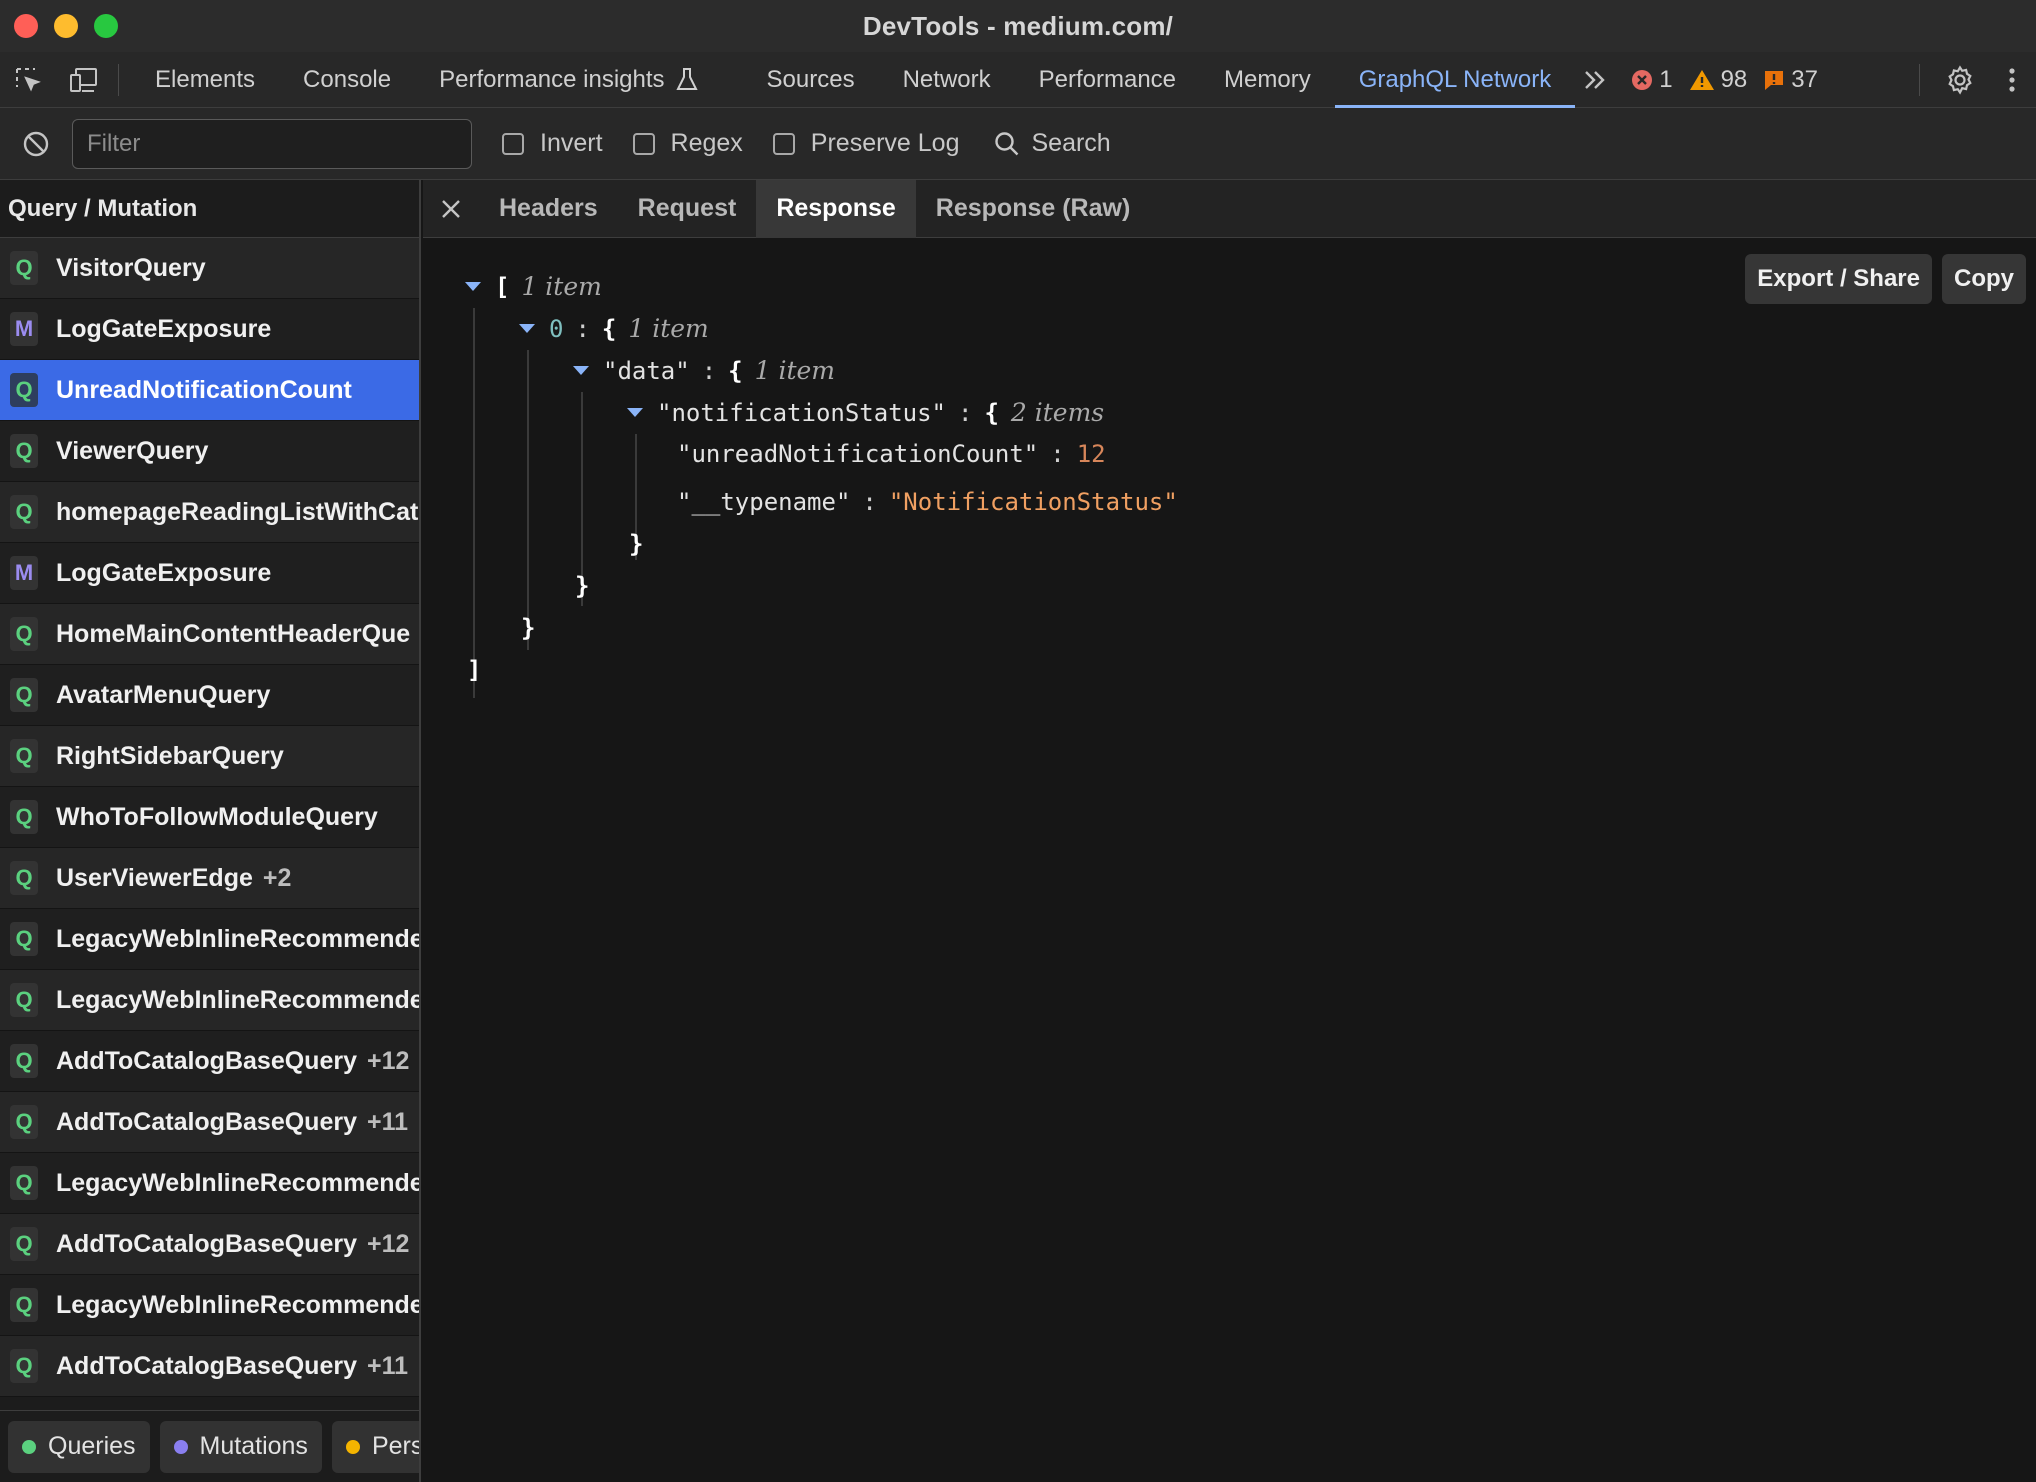 The image size is (2036, 1482). I want to click on close-window-button, so click(26, 26).